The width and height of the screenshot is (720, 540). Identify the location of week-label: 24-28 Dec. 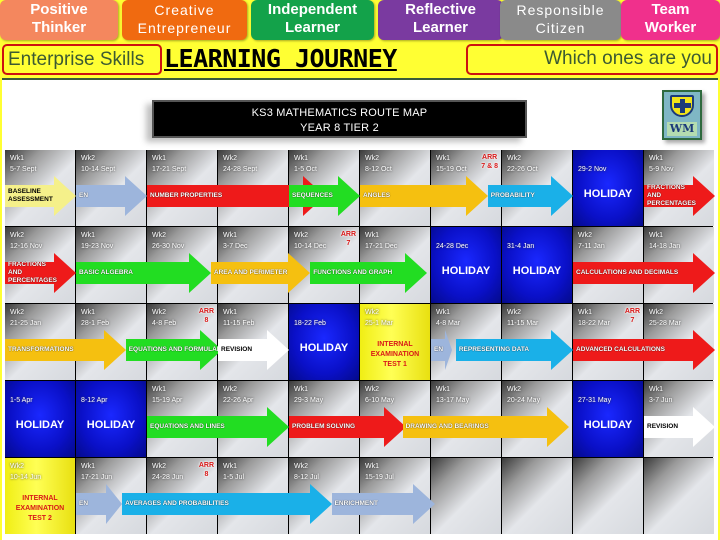
(452, 241).